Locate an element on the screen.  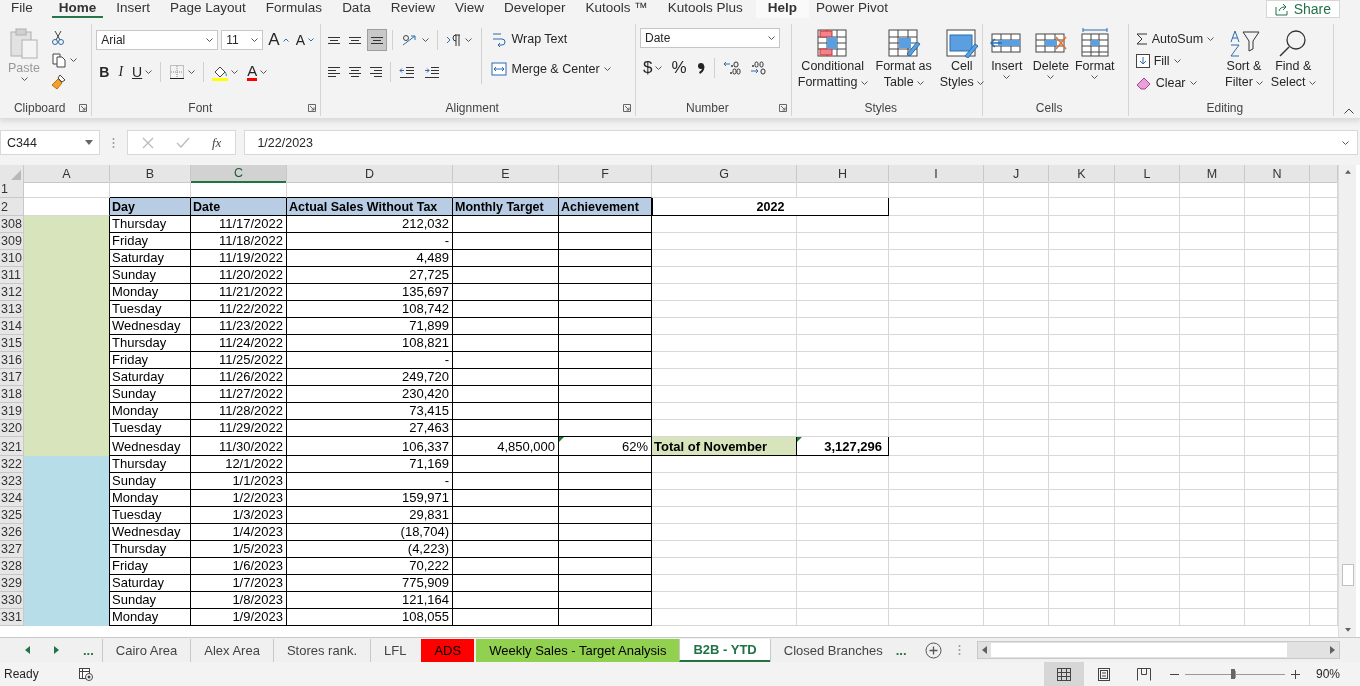
row-number: 328 is located at coordinates (12, 566).